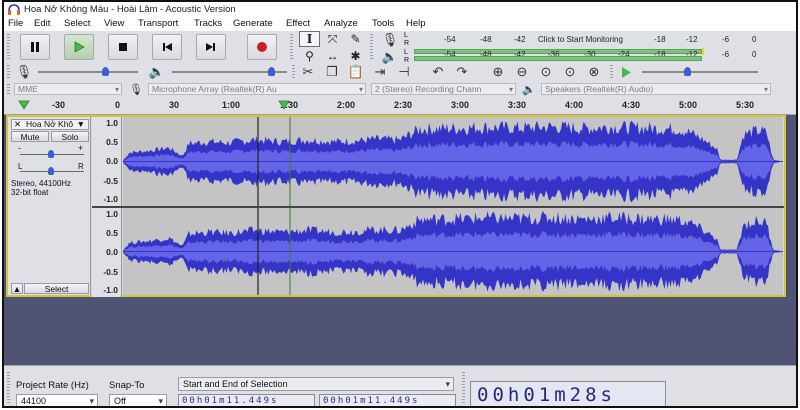 The image size is (800, 410). Describe the element at coordinates (81, 166) in the screenshot. I see `pan-right-label: R` at that location.